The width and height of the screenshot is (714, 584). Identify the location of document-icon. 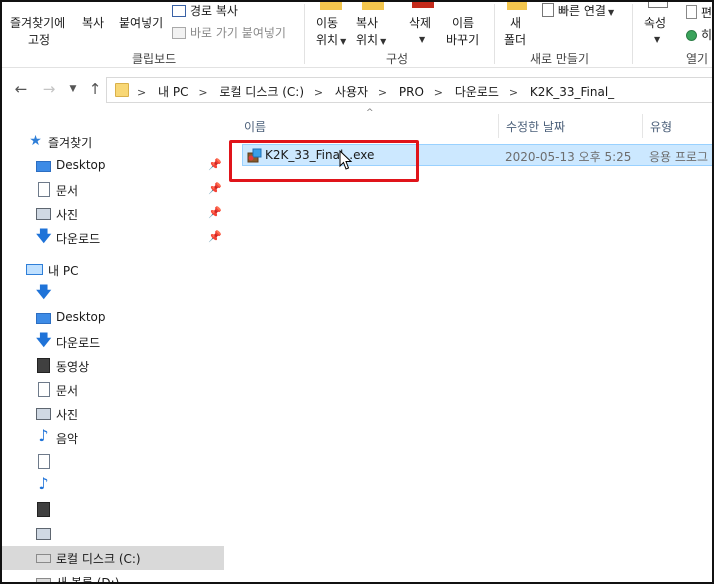
(44, 461).